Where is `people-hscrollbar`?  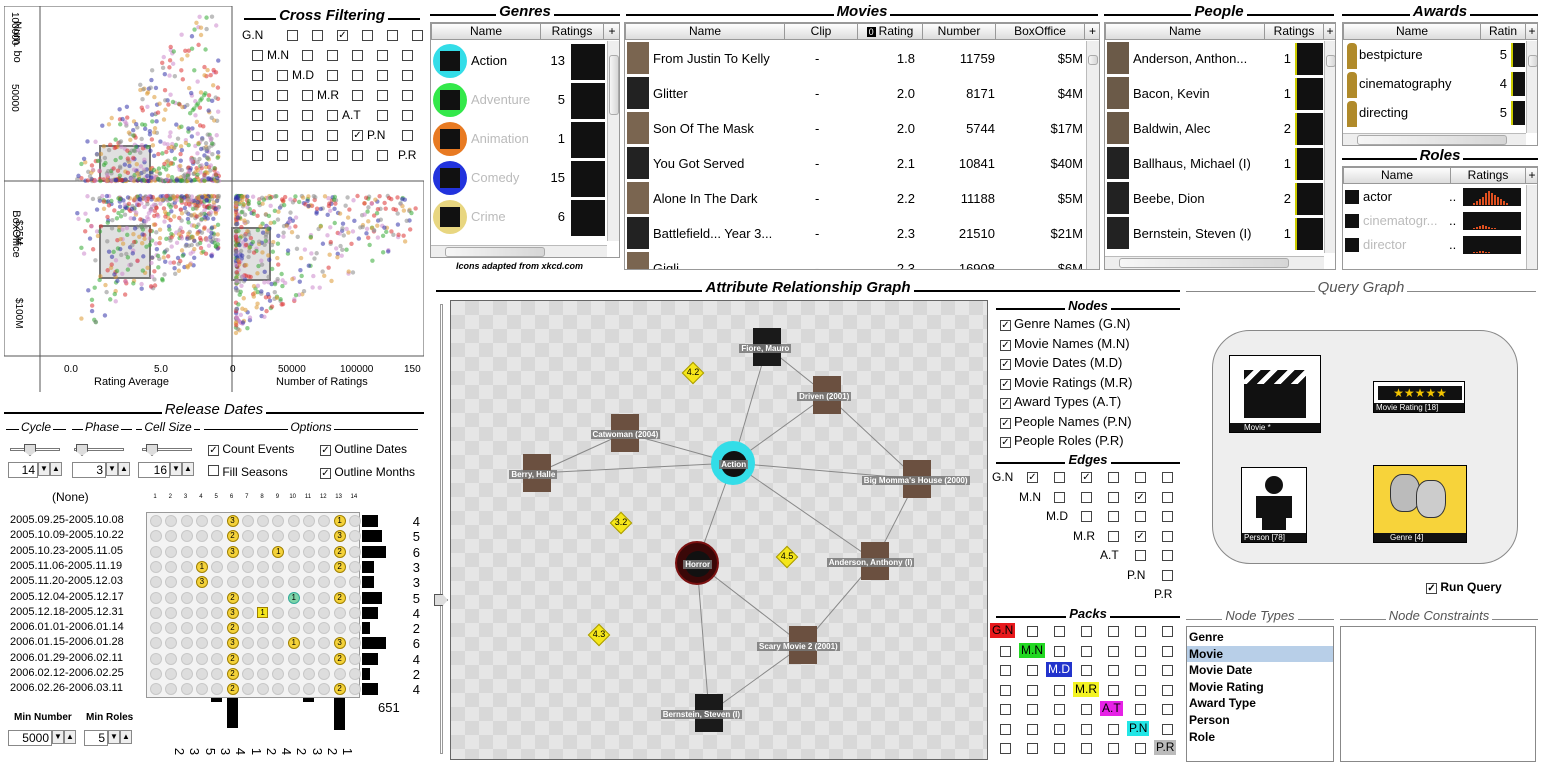
people-hscrollbar is located at coordinates (1214, 262).